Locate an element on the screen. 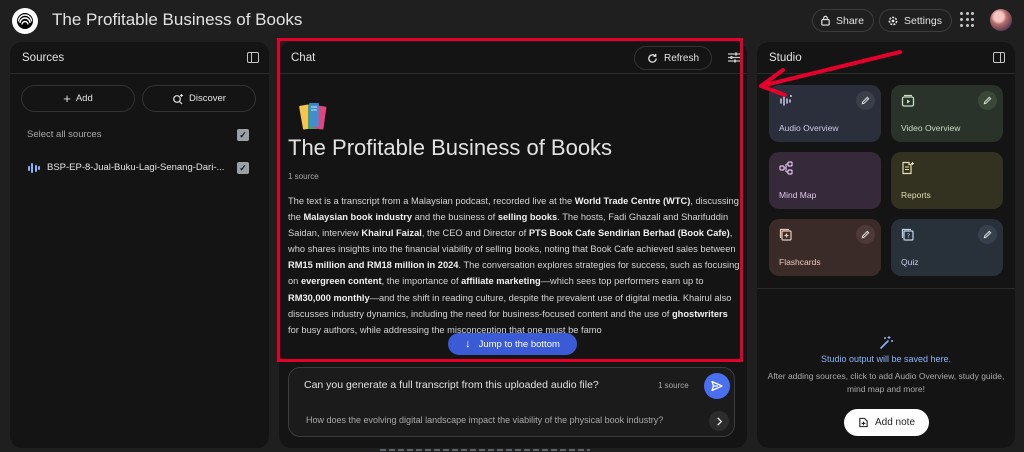 This screenshot has width=1024, height=452. lock-icon is located at coordinates (825, 20).